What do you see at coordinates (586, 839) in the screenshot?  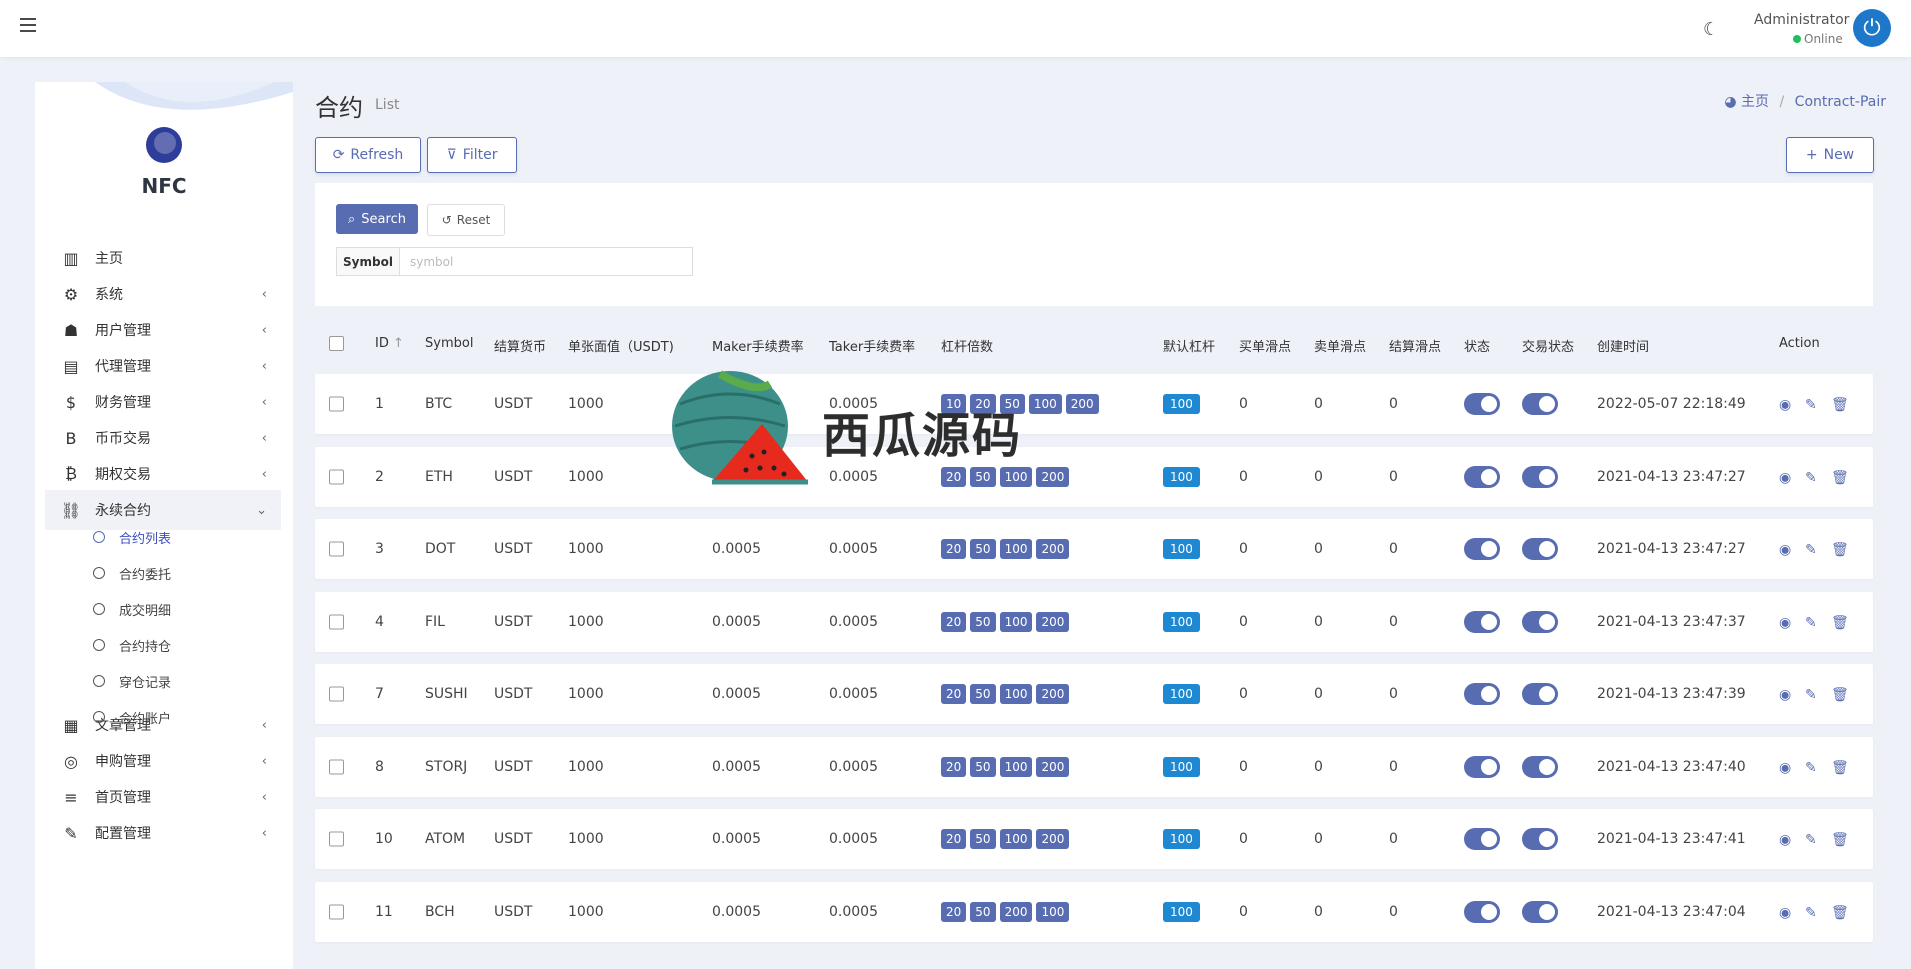 I see `cell-face-value: 1000` at bounding box center [586, 839].